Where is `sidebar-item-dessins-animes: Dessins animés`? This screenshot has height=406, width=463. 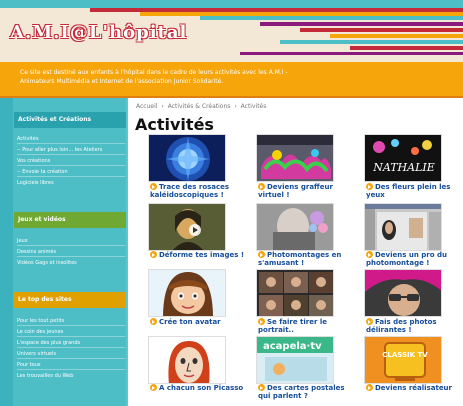
sidebar-item-dessins-animes: Dessins animés is located at coordinates (71, 252).